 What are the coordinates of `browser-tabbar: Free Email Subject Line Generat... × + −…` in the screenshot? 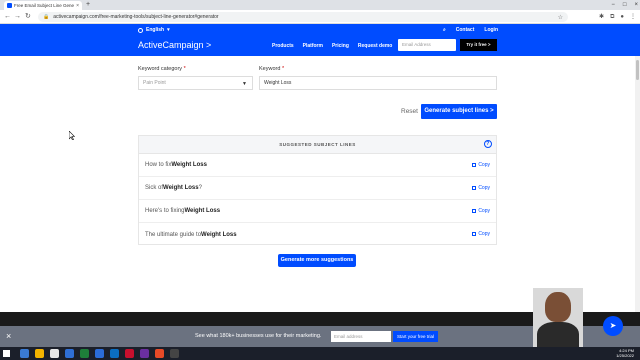 It's located at (320, 5).